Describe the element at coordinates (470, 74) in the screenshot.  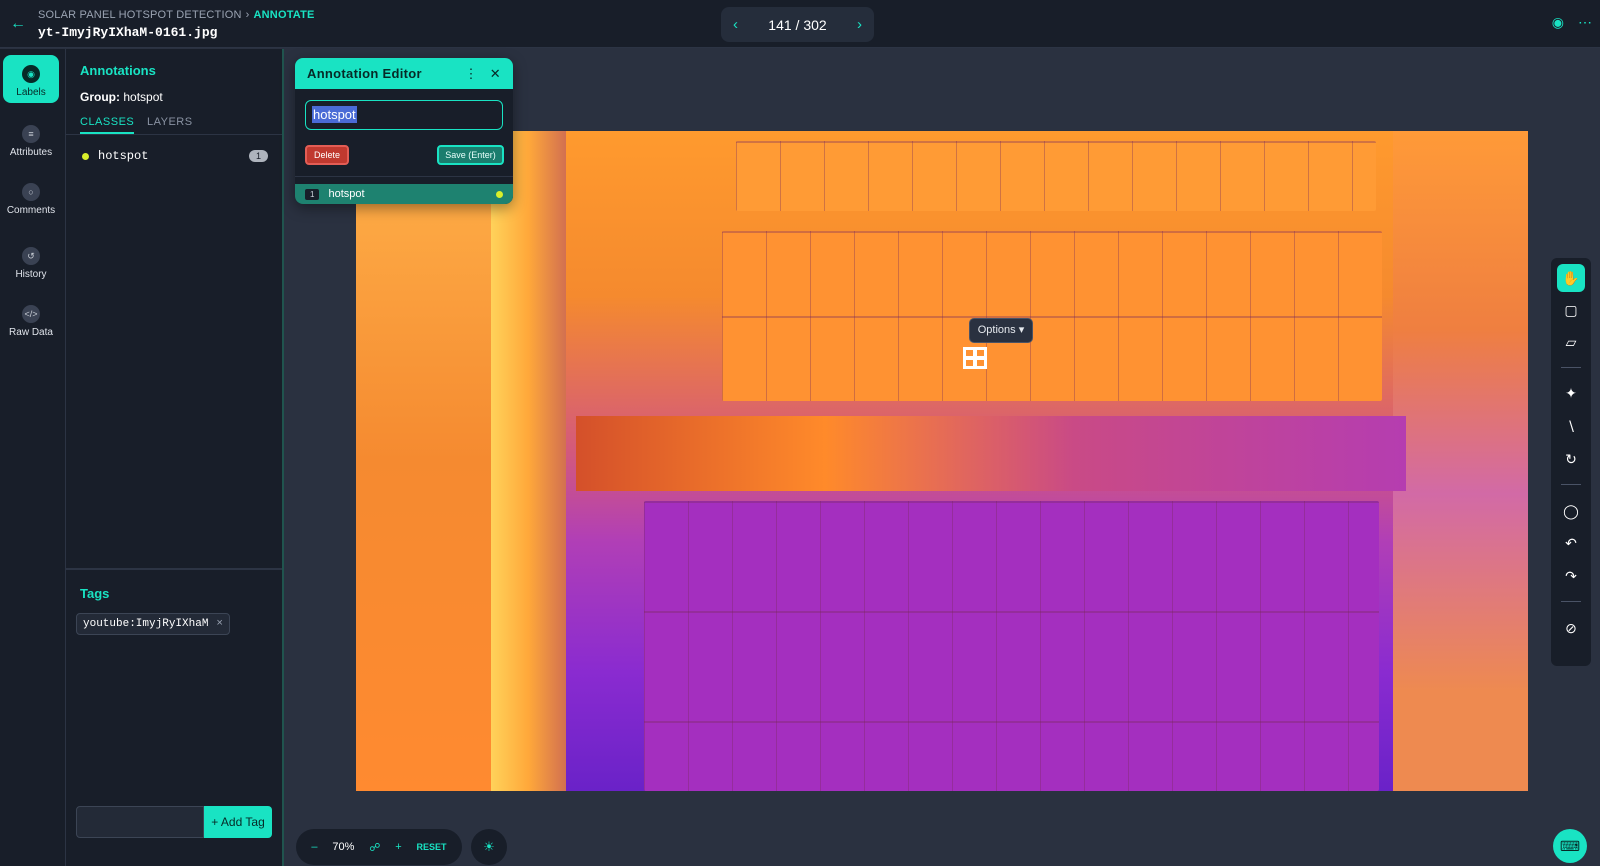
I see `kebab-menu-icon: ⋮` at that location.